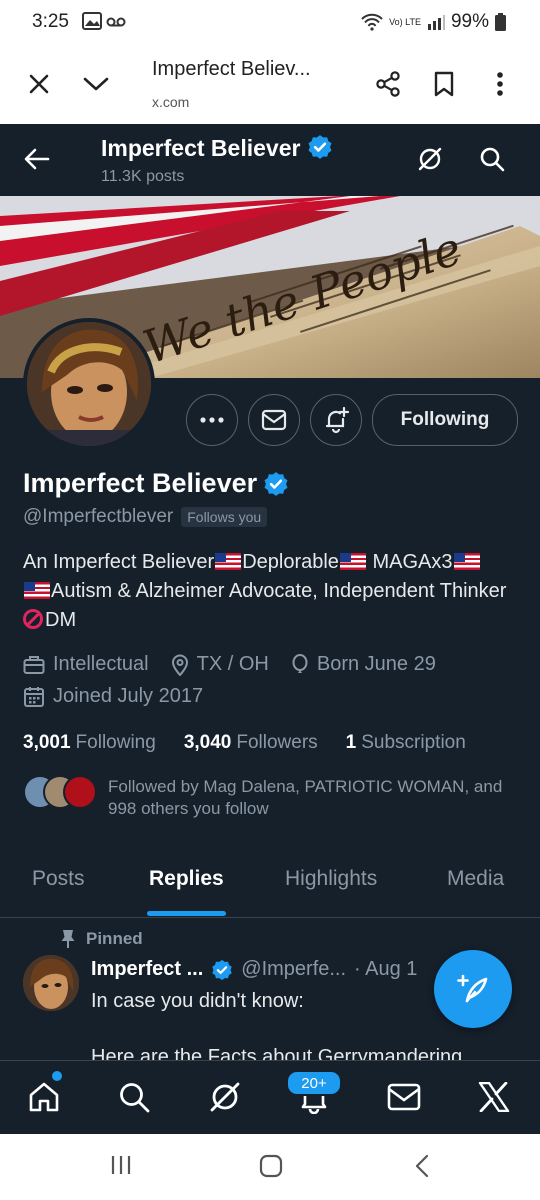  Describe the element at coordinates (436, 22) in the screenshot. I see `signal-icon` at that location.